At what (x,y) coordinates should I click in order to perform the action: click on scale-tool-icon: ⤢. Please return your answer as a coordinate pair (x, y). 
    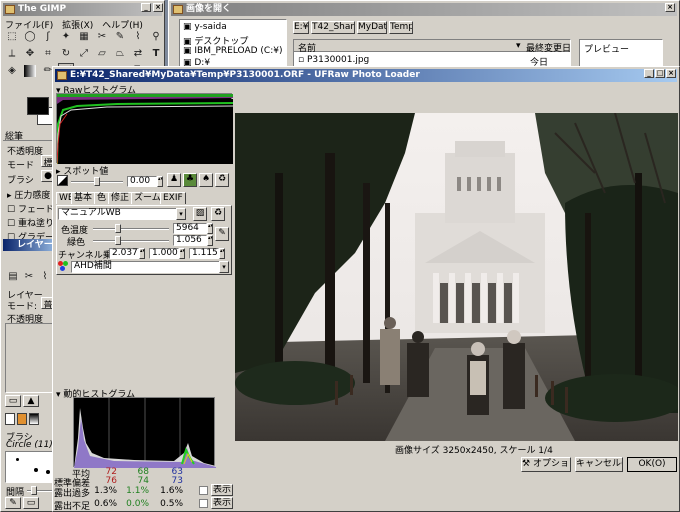
    Looking at the image, I should click on (84, 54).